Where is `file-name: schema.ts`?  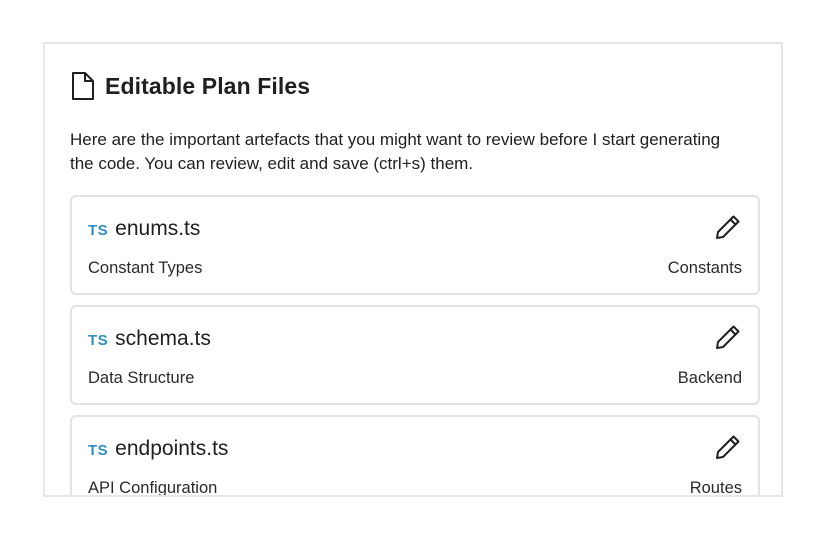 file-name: schema.ts is located at coordinates (163, 338).